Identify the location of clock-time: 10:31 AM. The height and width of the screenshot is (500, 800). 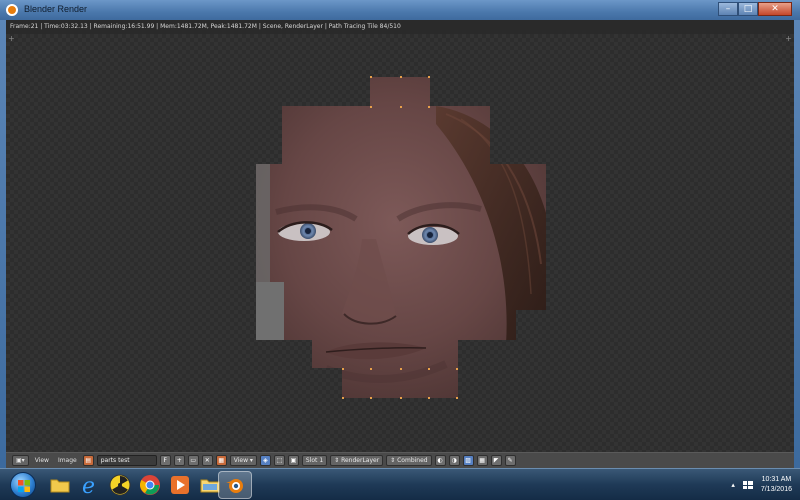
(776, 479).